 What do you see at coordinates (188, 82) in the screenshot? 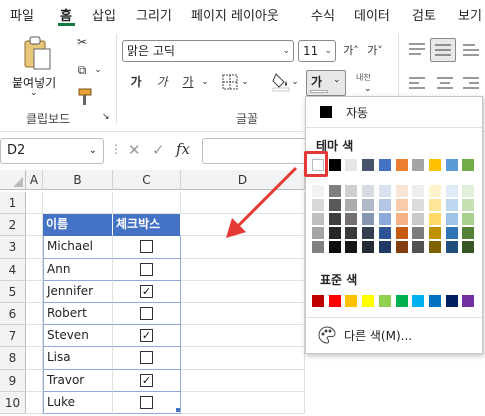
I see `underline-button: 가` at bounding box center [188, 82].